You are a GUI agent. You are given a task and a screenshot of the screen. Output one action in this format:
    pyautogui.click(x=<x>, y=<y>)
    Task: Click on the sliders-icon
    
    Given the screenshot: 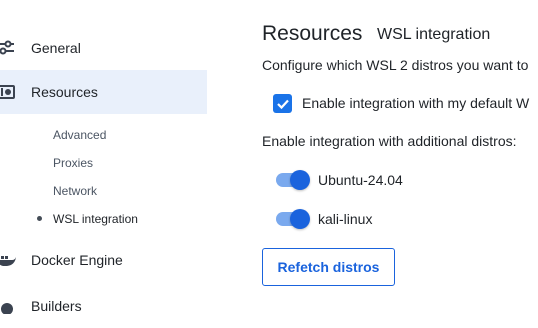 What is the action you would take?
    pyautogui.click(x=9, y=48)
    